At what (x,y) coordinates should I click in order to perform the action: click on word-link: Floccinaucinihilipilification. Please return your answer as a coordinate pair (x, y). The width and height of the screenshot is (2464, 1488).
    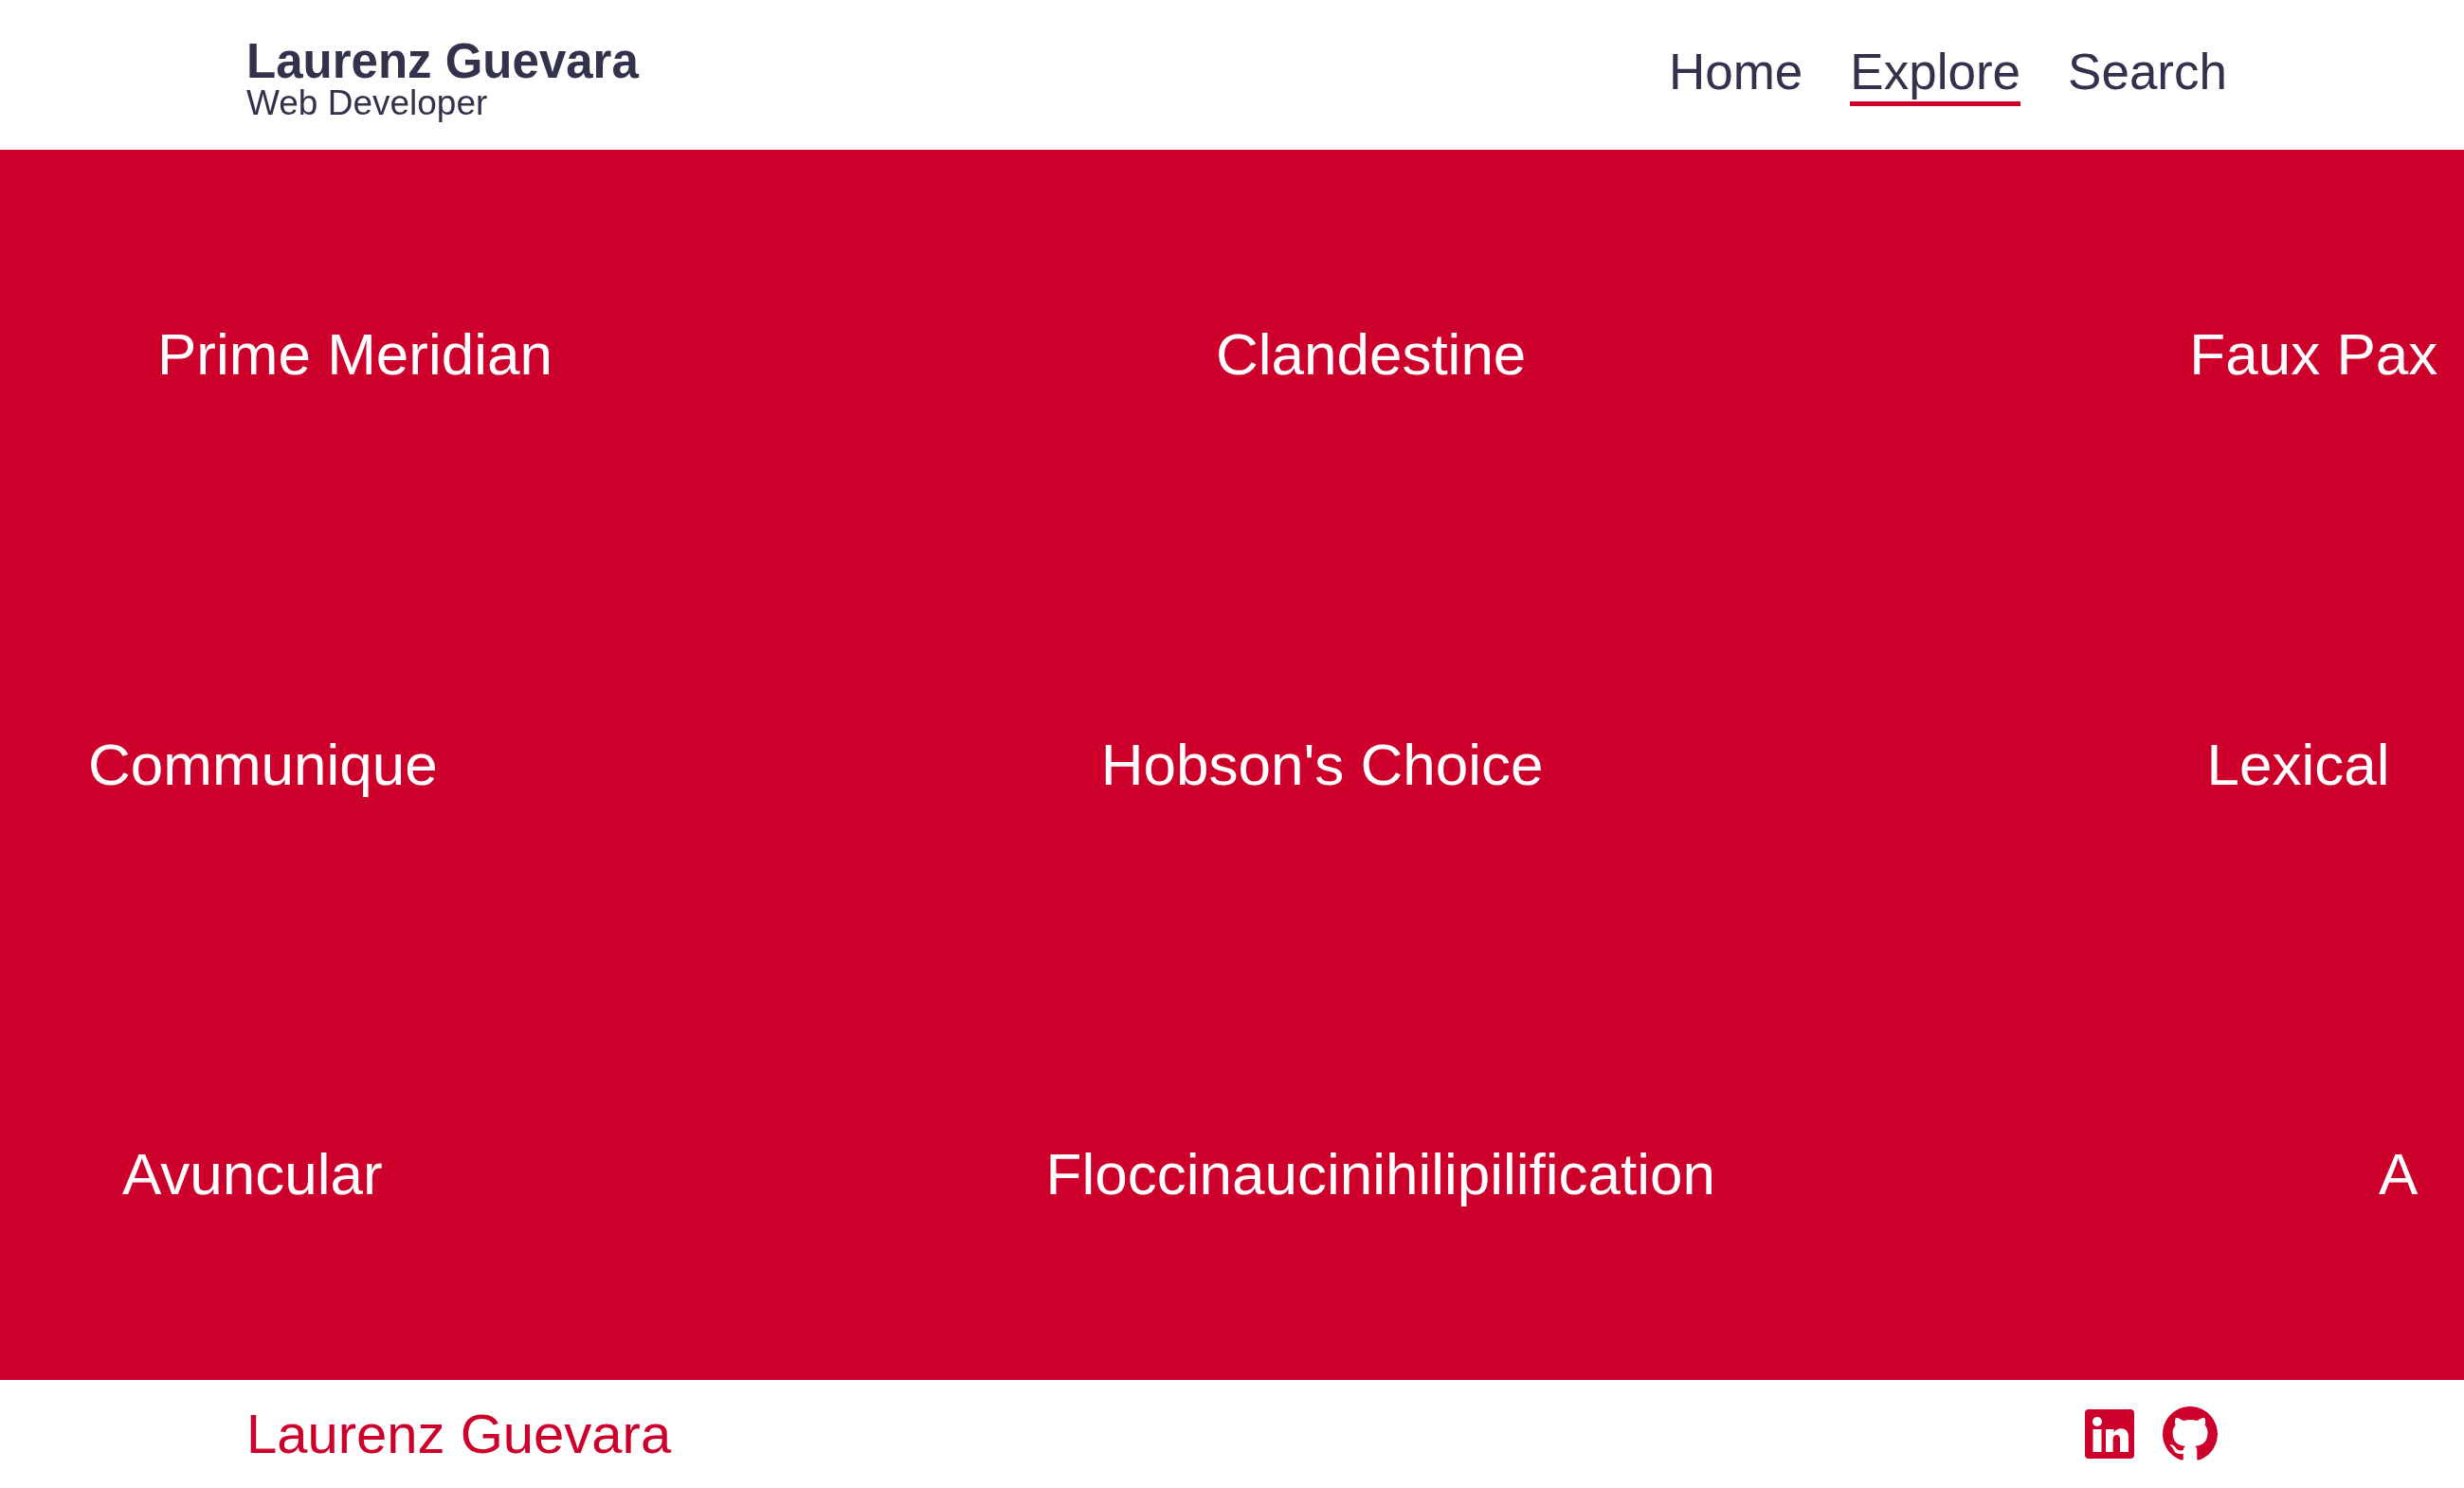
    Looking at the image, I should click on (1381, 1174).